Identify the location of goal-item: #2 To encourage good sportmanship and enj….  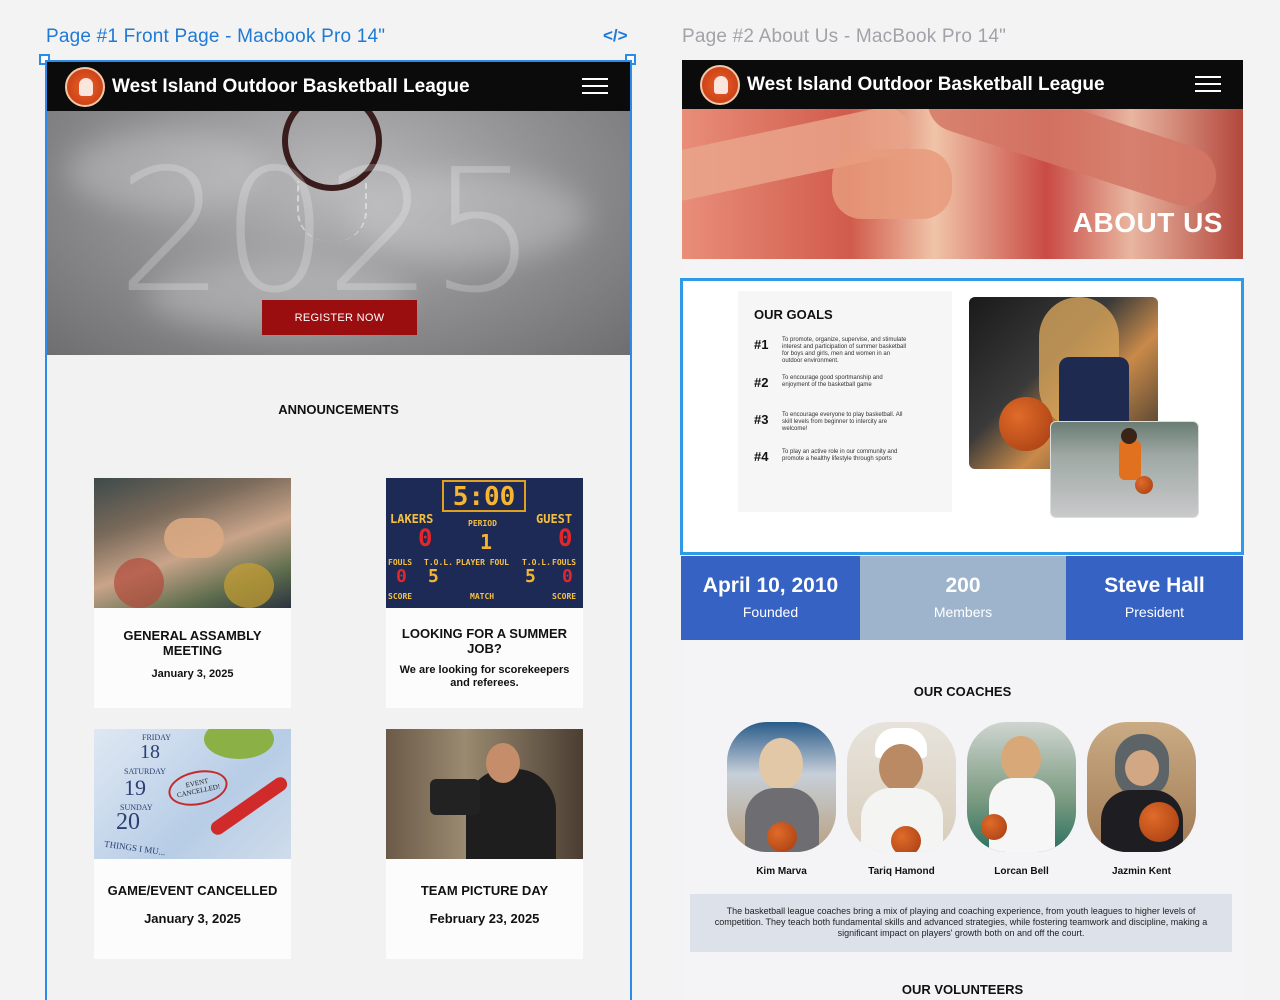
(818, 382).